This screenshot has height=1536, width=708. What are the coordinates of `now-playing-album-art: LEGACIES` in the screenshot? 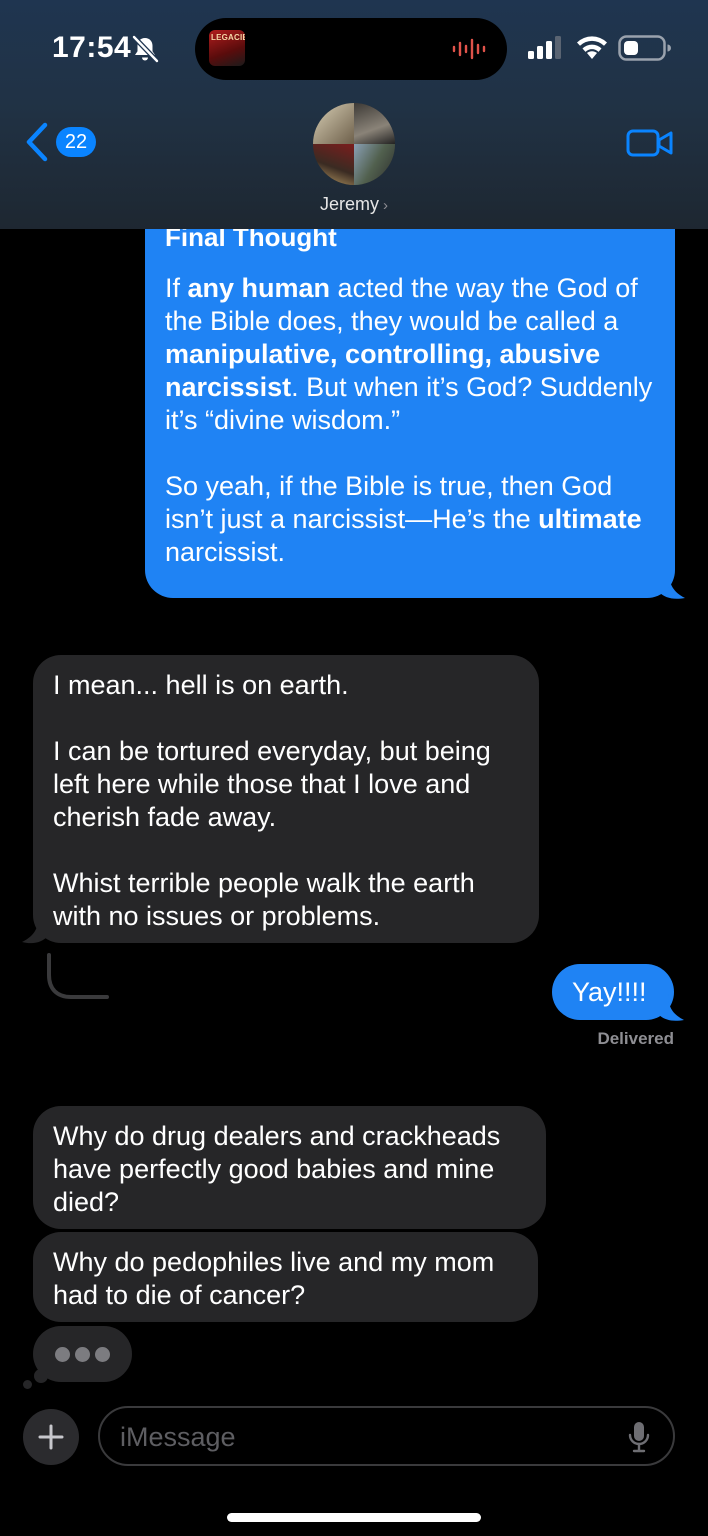 It's located at (227, 48).